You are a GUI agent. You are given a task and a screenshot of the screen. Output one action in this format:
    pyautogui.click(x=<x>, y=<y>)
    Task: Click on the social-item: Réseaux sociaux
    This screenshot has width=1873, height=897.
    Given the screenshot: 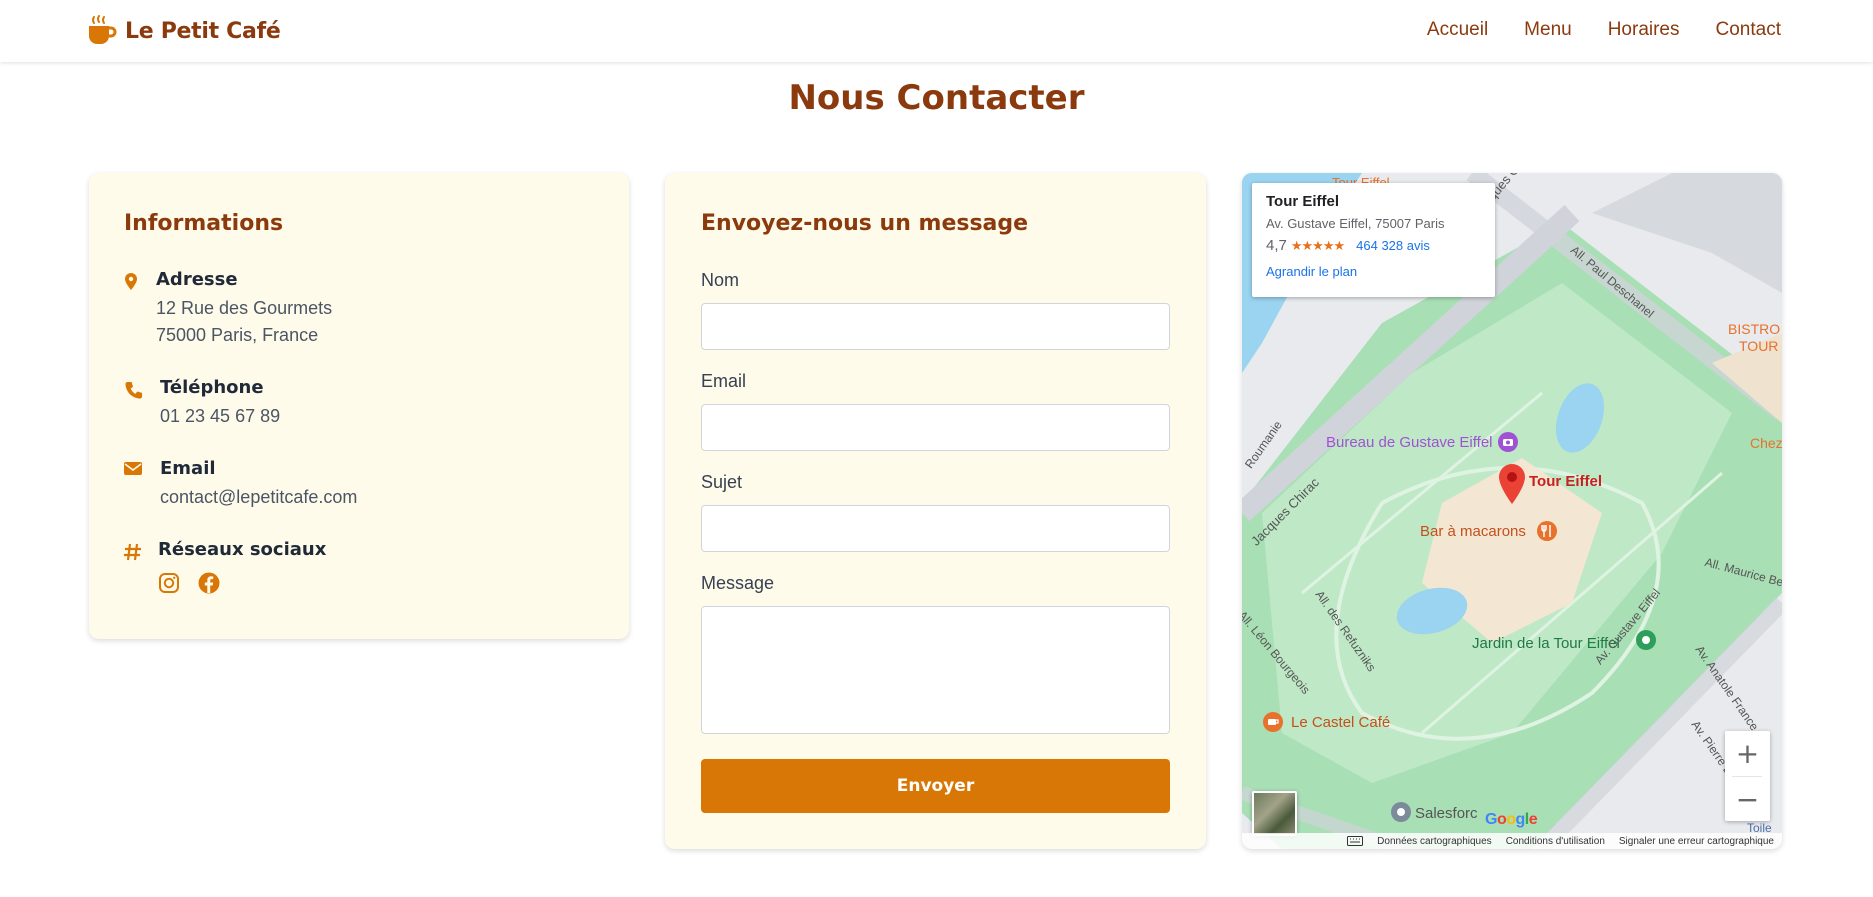 What is the action you would take?
    pyautogui.click(x=225, y=566)
    